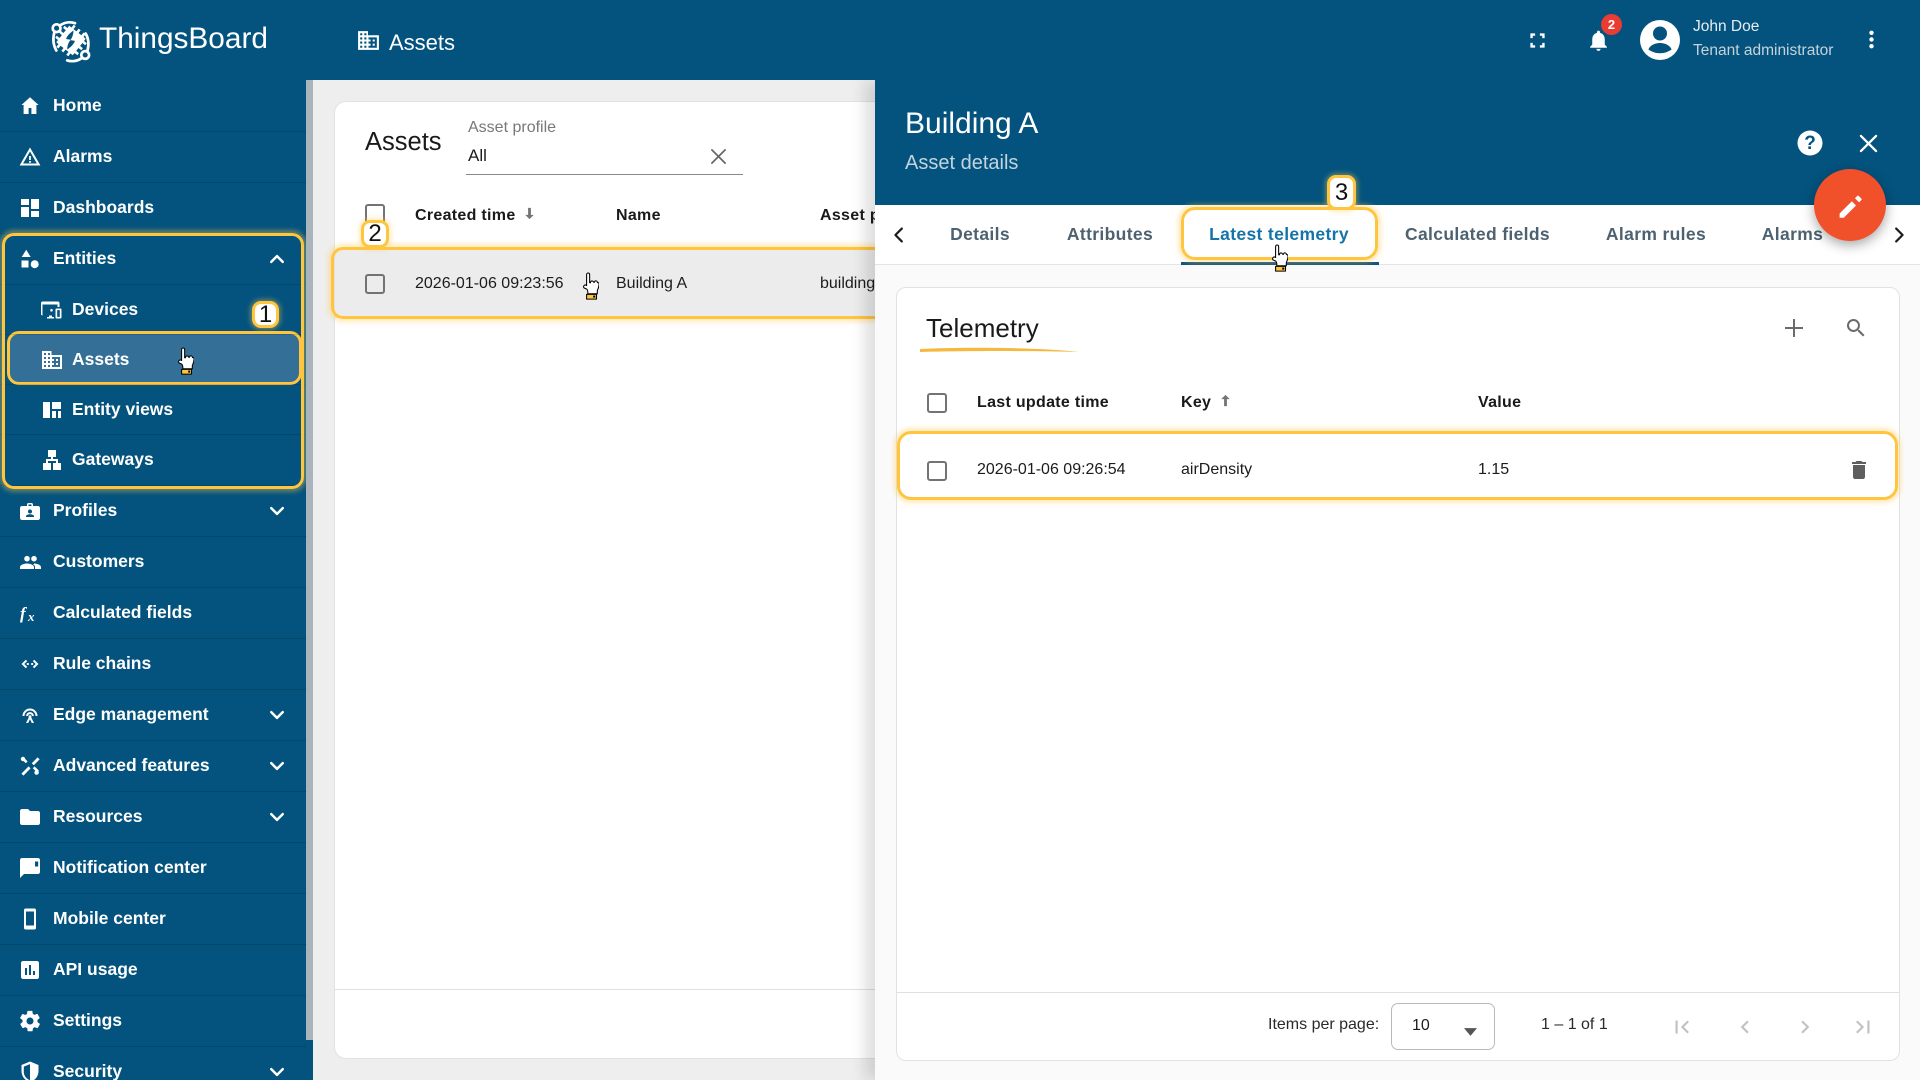  What do you see at coordinates (24, 613) in the screenshot?
I see `svg-text: f` at bounding box center [24, 613].